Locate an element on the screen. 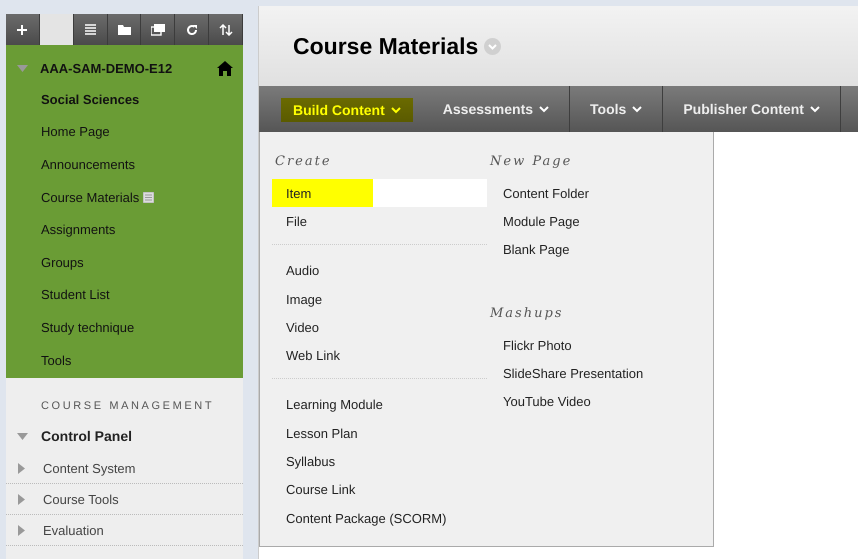  menu-item: Blank Page is located at coordinates (594, 250).